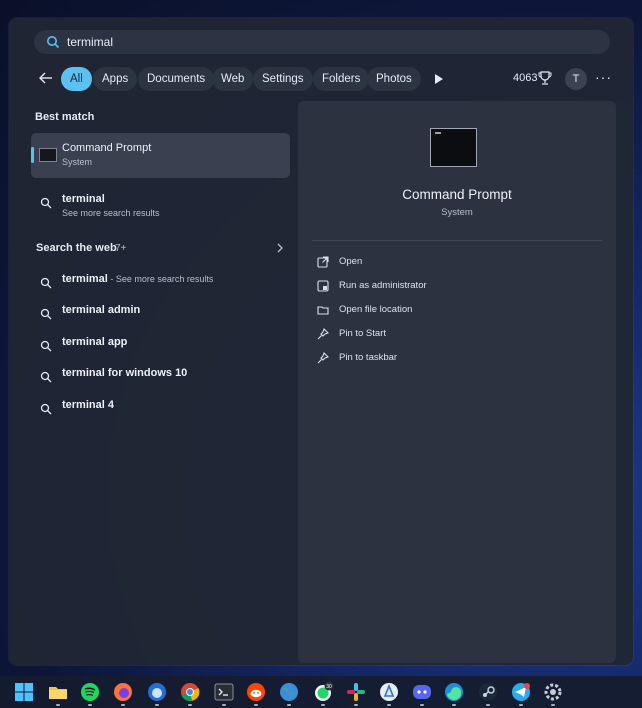 The image size is (642, 708). What do you see at coordinates (125, 373) in the screenshot?
I see `web-result-label: terminal for windows 10` at bounding box center [125, 373].